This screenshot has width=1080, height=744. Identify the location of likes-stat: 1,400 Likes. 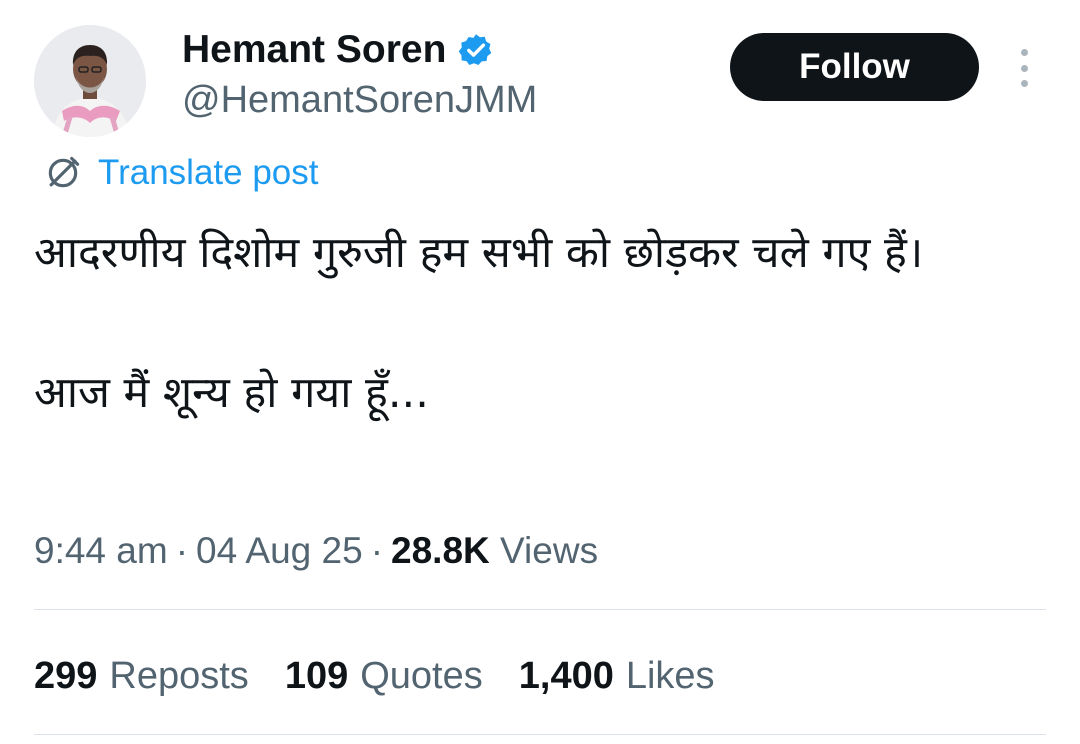
(617, 676).